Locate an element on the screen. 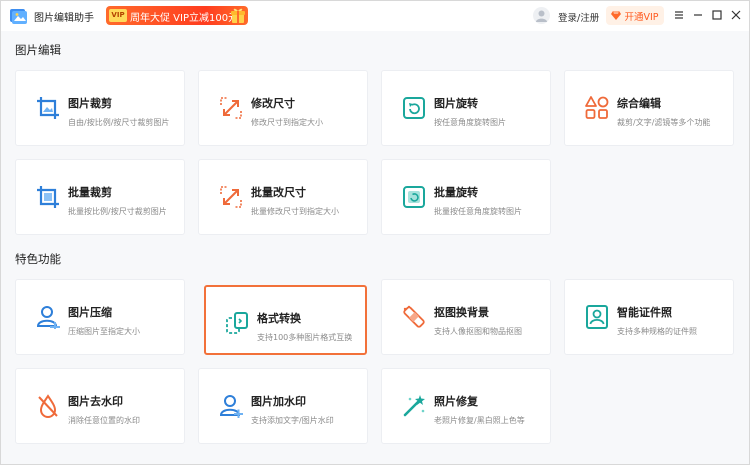  minimize-icon is located at coordinates (698, 15).